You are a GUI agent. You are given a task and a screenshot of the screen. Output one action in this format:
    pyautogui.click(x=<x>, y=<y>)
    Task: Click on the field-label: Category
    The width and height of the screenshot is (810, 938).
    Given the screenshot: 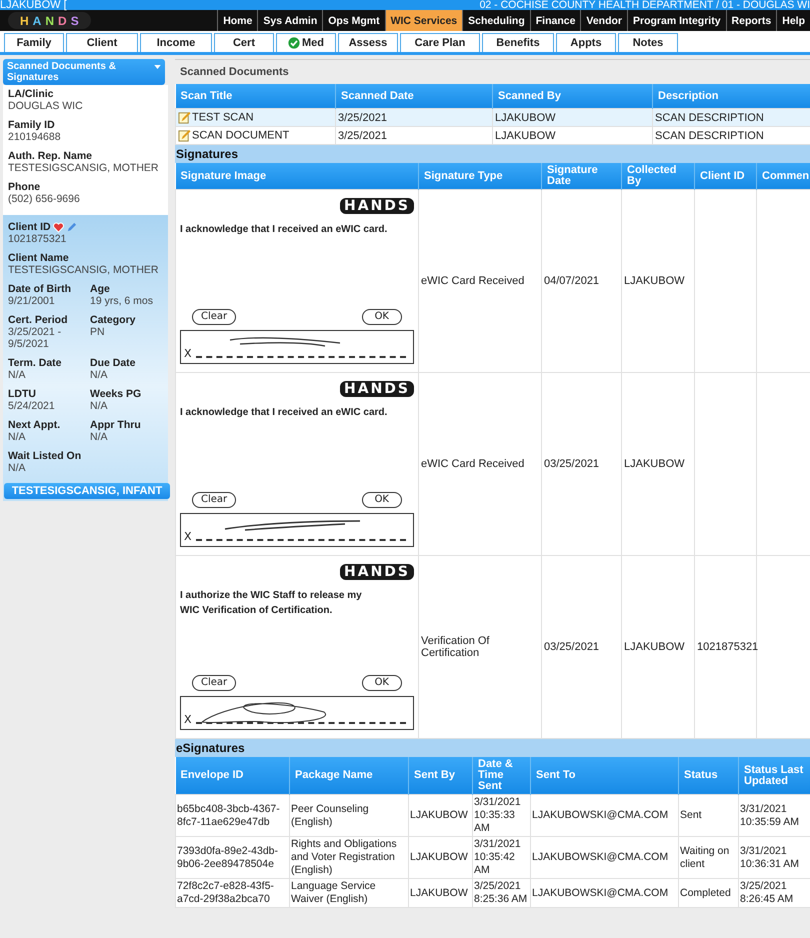 What is the action you would take?
    pyautogui.click(x=113, y=320)
    